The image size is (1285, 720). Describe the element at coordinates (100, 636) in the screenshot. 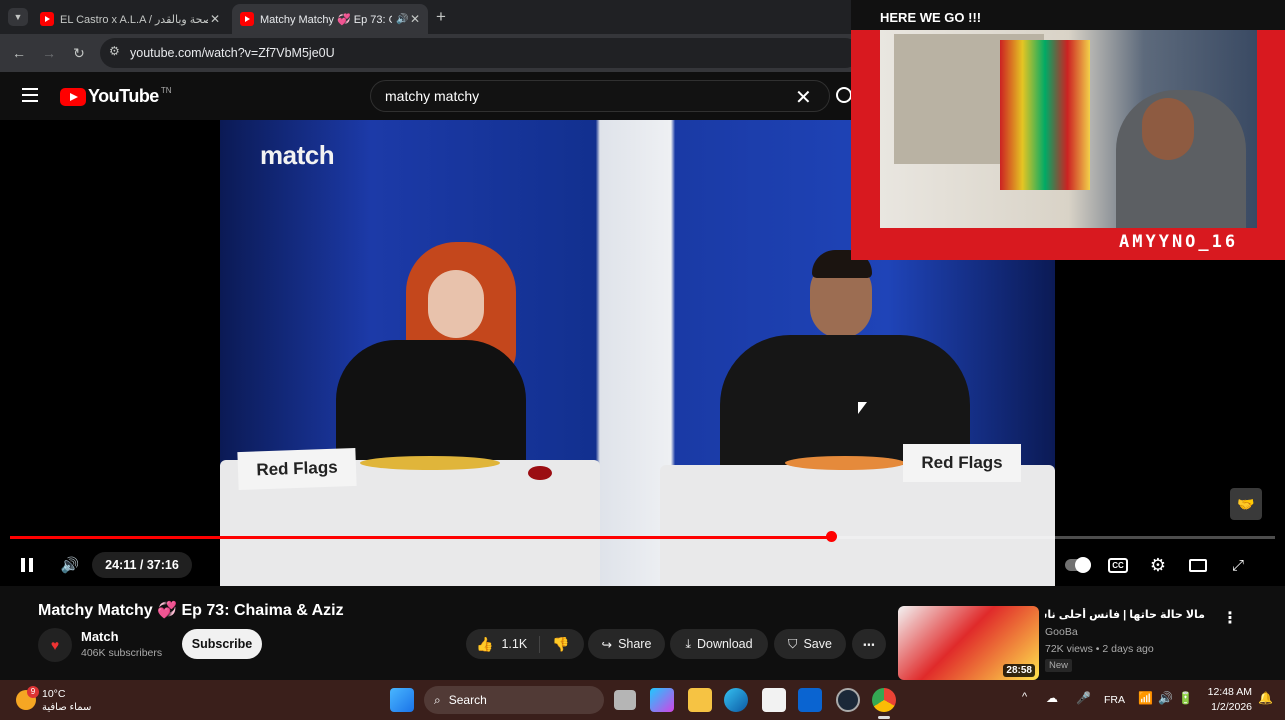

I see `channel-name: Match` at that location.